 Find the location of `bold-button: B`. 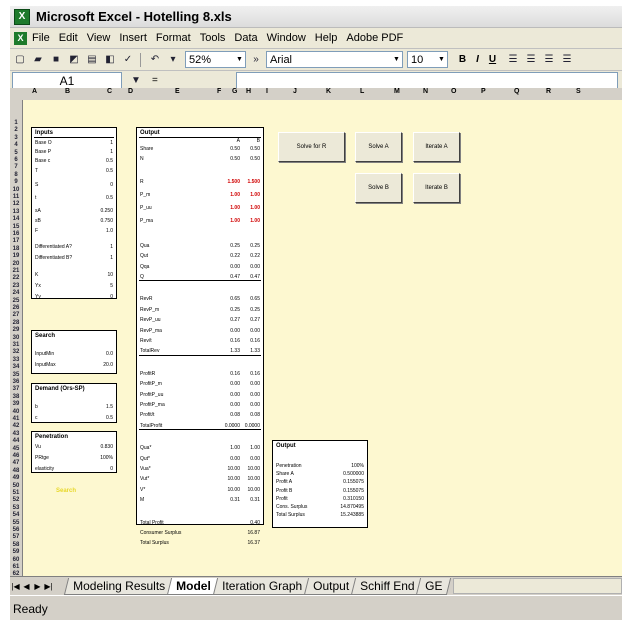

bold-button: B is located at coordinates (462, 60).